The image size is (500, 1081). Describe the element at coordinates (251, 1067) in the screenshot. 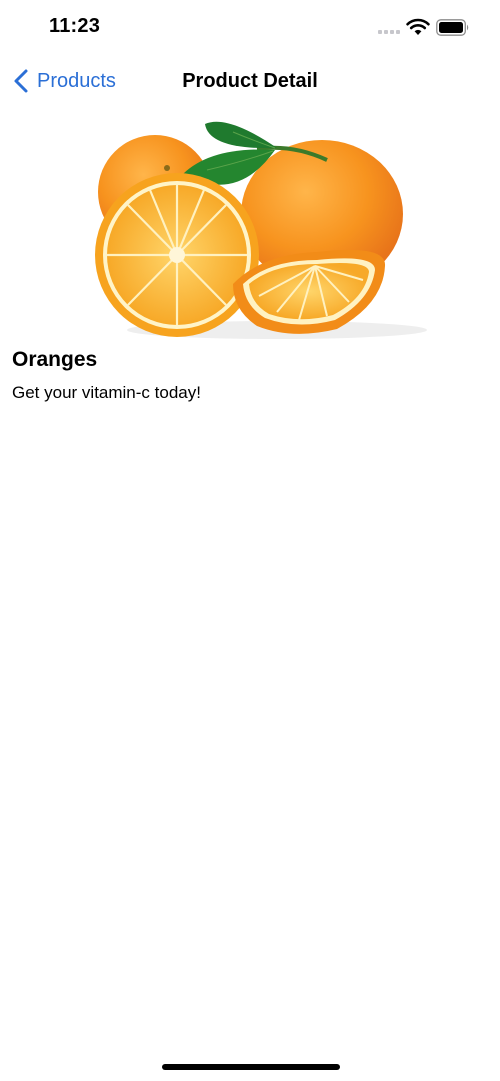

I see `home-indicator` at that location.